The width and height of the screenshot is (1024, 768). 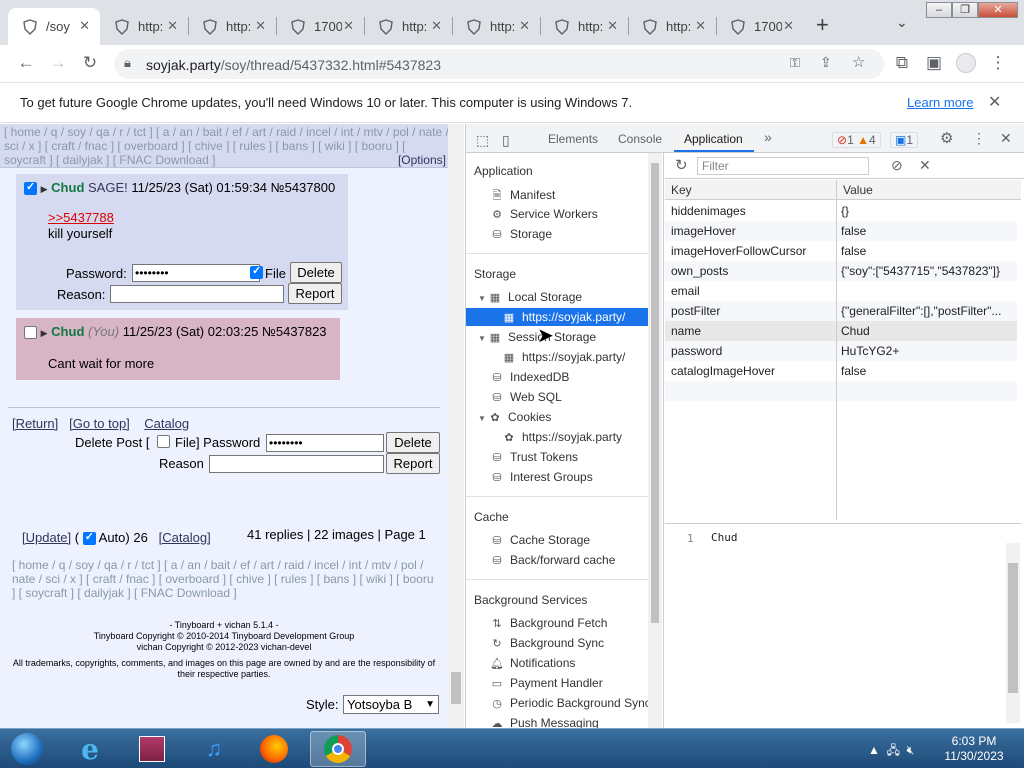 What do you see at coordinates (902, 63) in the screenshot?
I see `extensions-icon: ⧉` at bounding box center [902, 63].